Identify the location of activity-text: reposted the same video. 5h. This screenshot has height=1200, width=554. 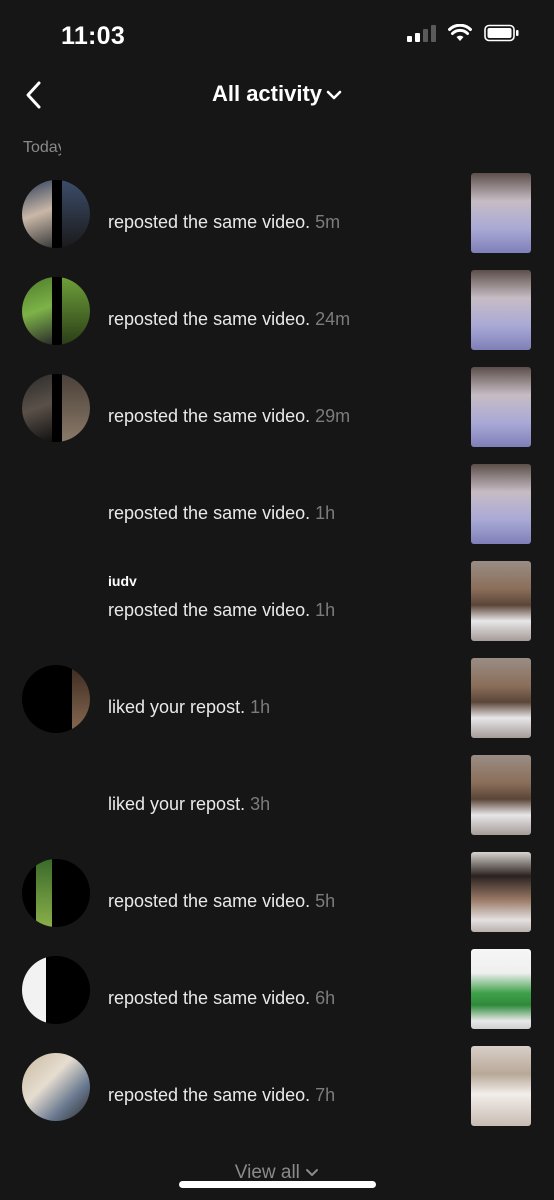
(222, 901).